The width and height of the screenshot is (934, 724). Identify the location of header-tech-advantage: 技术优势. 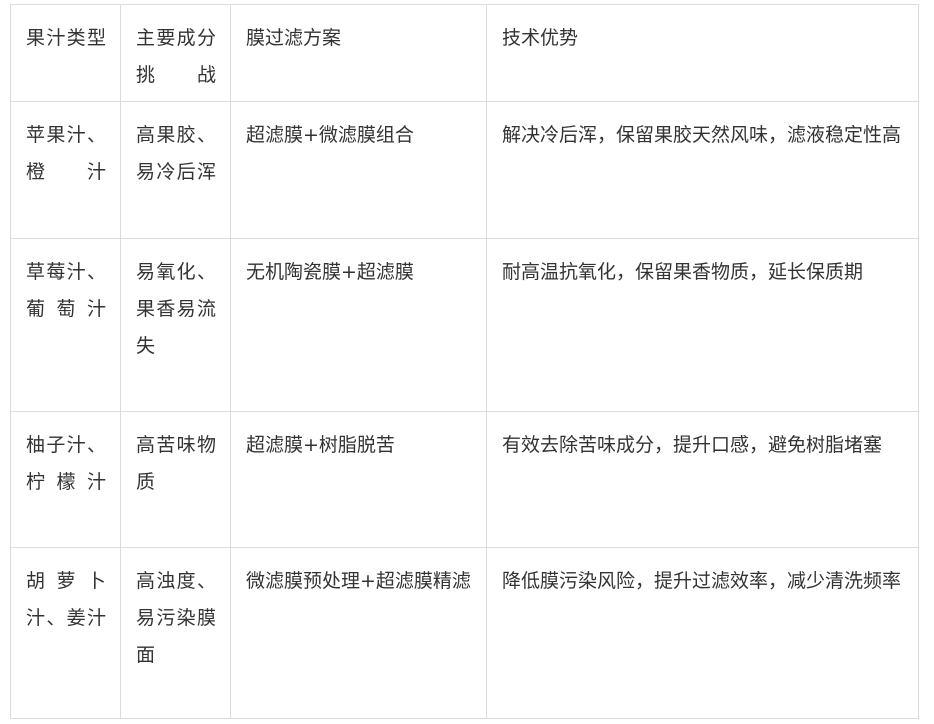
(702, 53).